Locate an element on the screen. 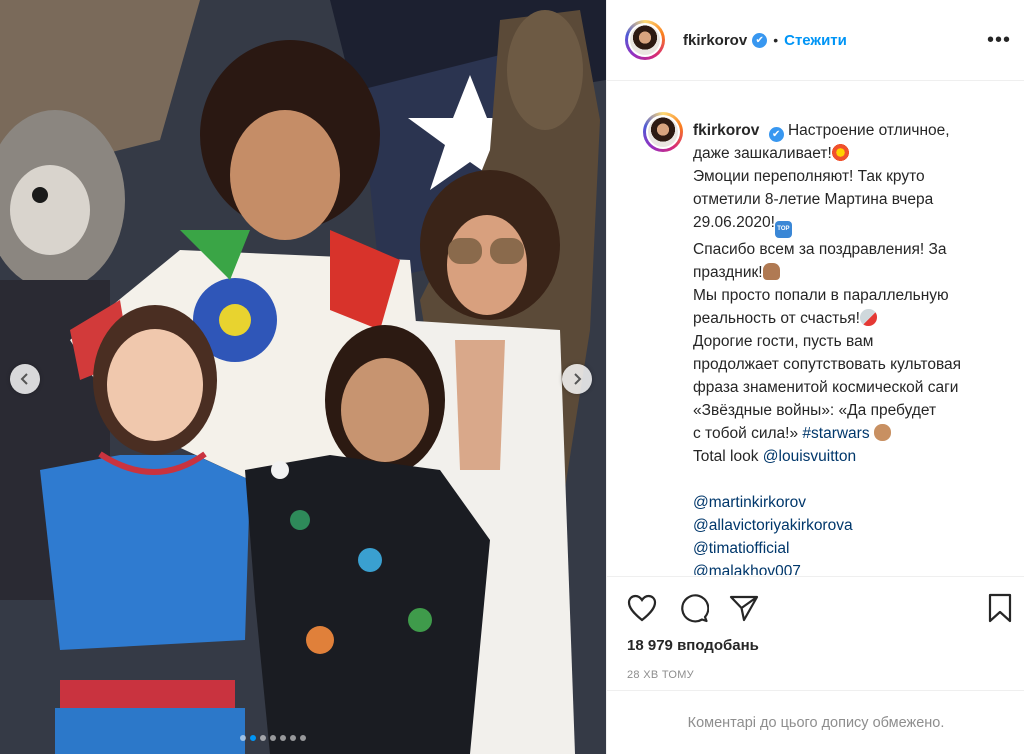  bookmark-icon is located at coordinates (1000, 608).